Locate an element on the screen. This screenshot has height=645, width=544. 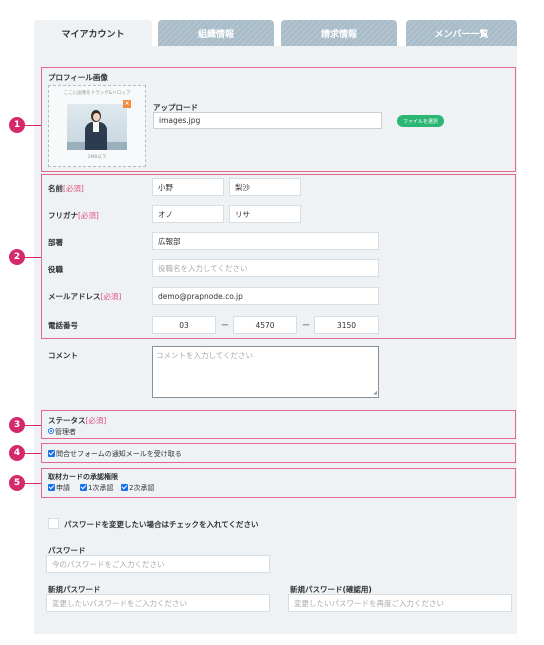
approval-apply-checkbox is located at coordinates (51, 487).